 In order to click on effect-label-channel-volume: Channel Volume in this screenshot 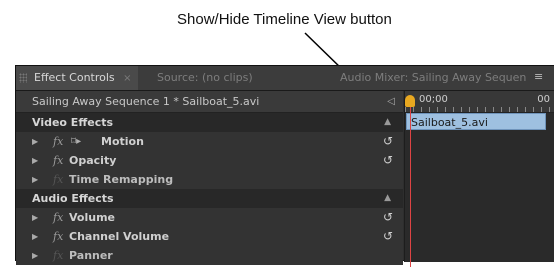, I will do `click(119, 236)`.